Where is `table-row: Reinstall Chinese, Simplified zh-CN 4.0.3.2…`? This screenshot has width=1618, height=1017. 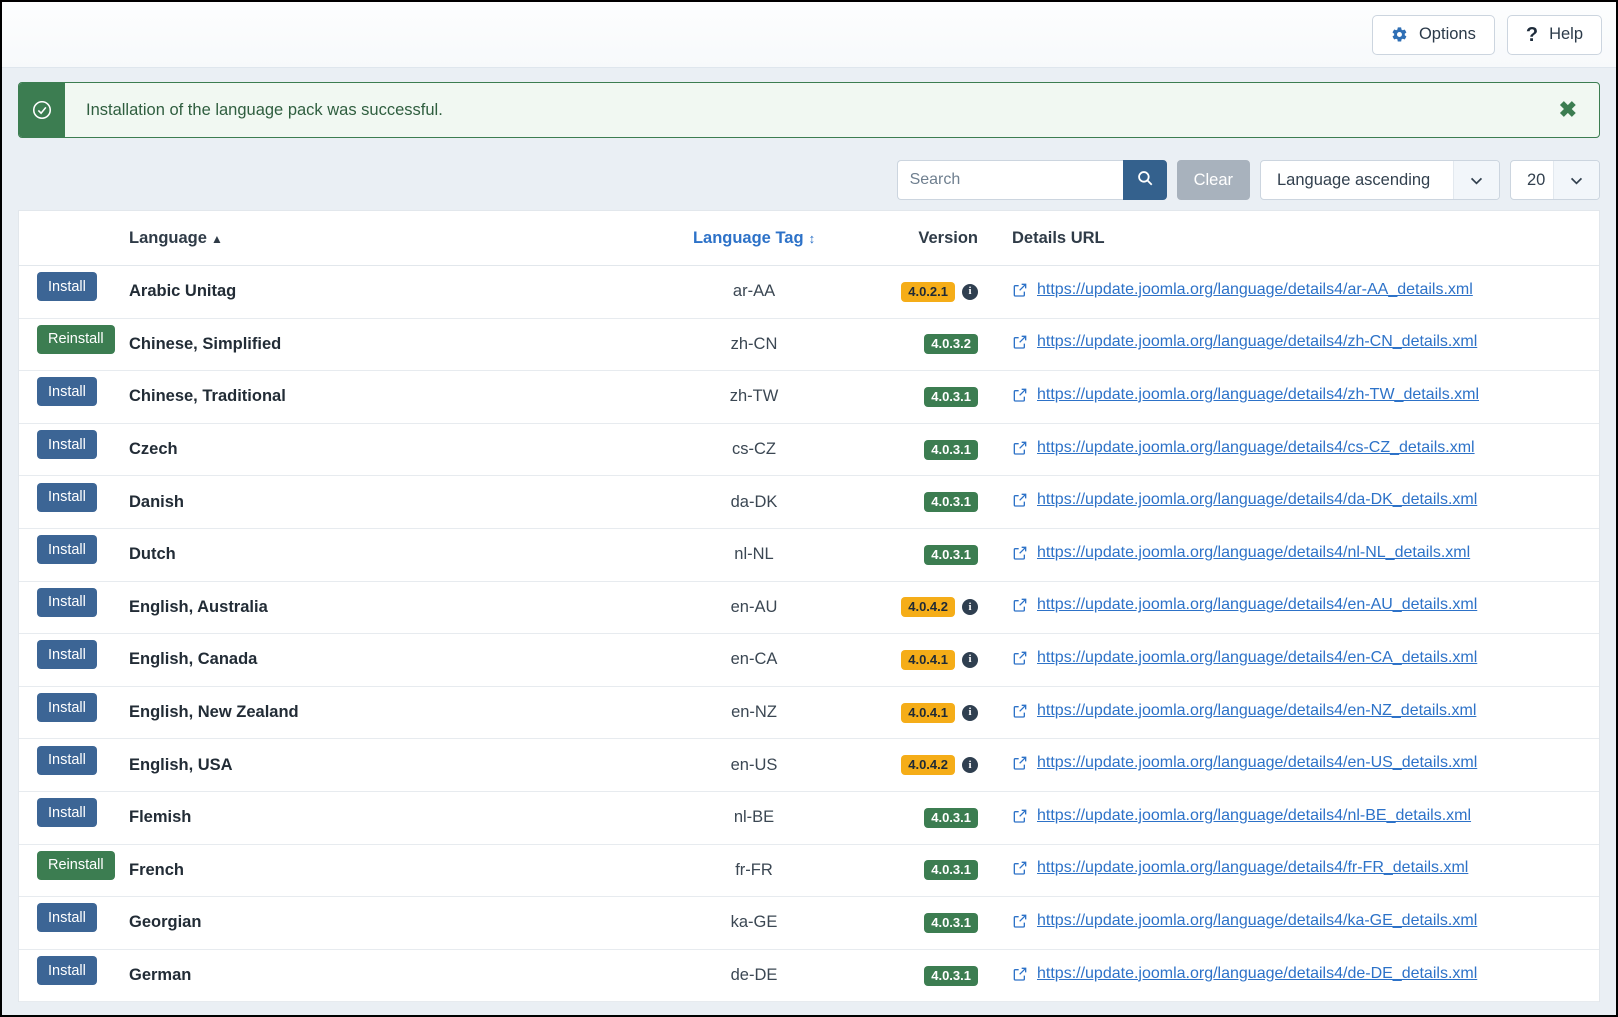
table-row: Reinstall Chinese, Simplified zh-CN 4.0.3.2… is located at coordinates (809, 344).